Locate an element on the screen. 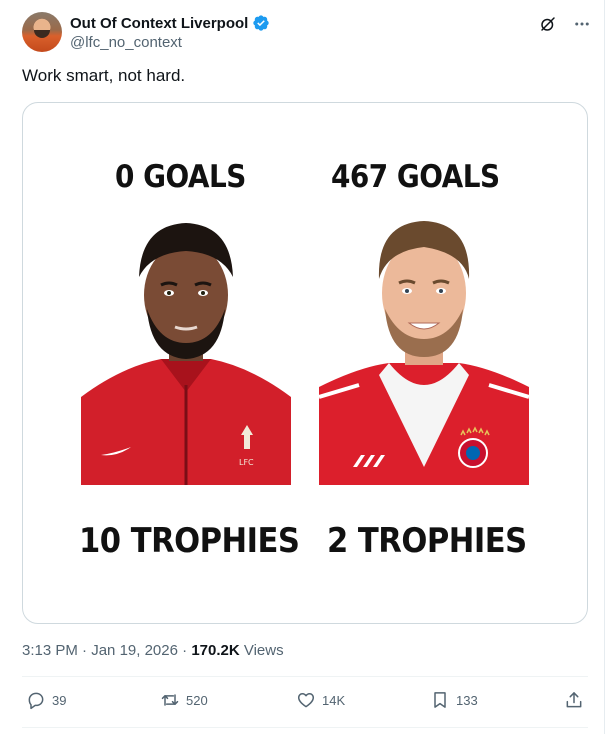 This screenshot has height=734, width=611. right-trophies-label: 2 TROPHIES is located at coordinates (427, 541).